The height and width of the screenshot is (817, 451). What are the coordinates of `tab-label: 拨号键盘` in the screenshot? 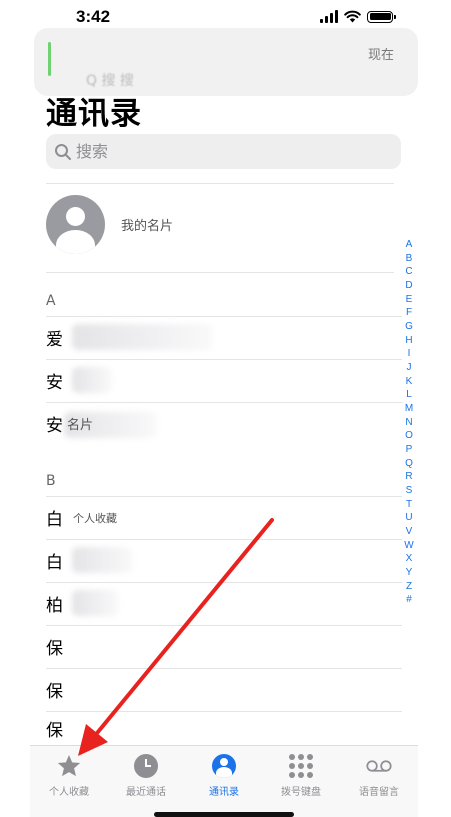 It's located at (301, 792).